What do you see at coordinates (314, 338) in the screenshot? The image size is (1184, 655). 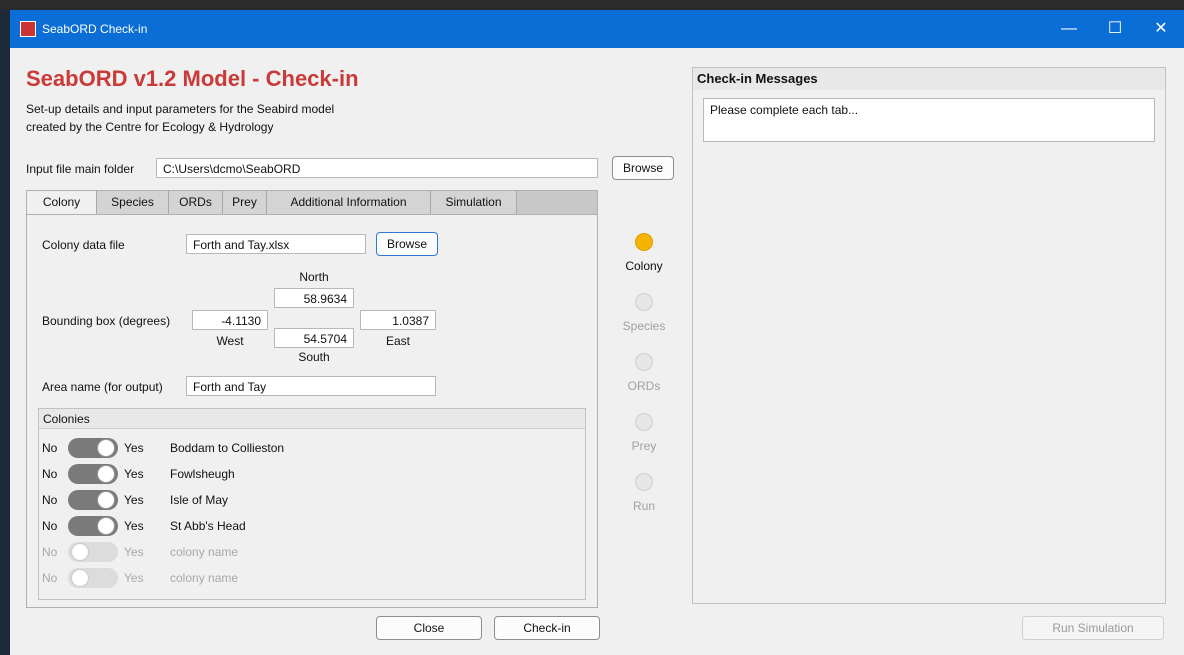 I see `south-field: 54.5704` at bounding box center [314, 338].